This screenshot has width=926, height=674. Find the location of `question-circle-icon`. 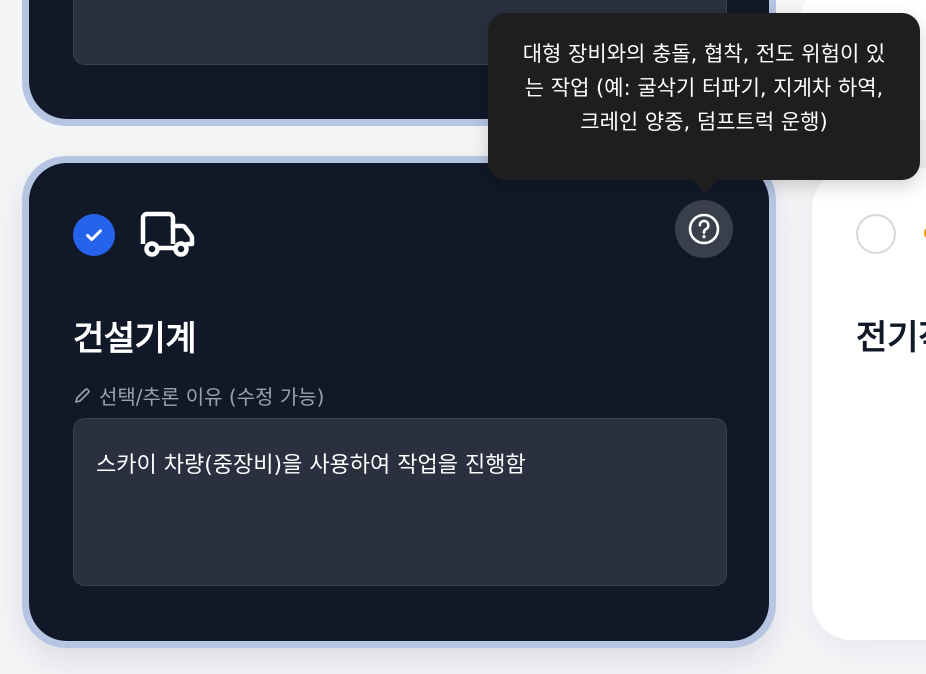

question-circle-icon is located at coordinates (704, 229).